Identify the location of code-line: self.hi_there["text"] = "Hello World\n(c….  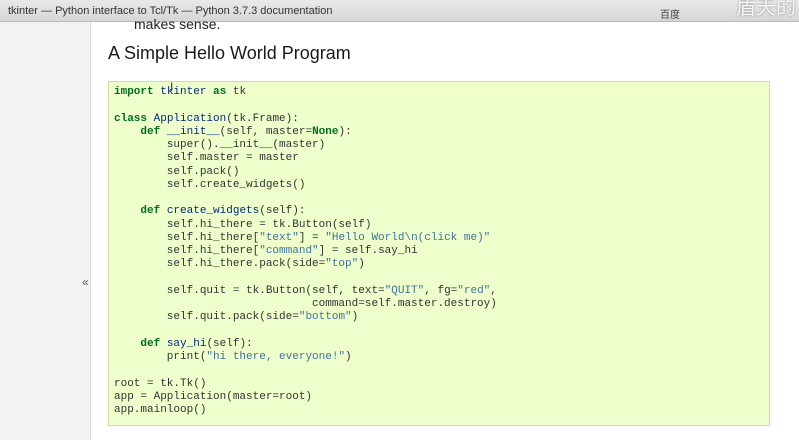
(302, 237).